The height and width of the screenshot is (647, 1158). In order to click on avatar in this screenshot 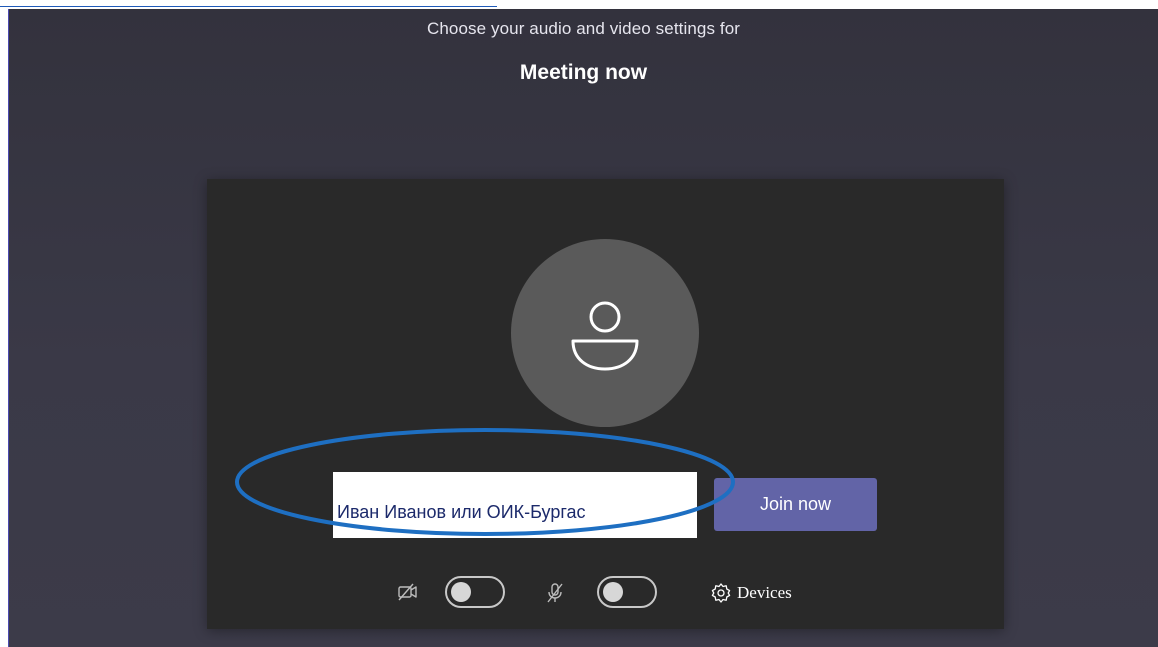, I will do `click(605, 333)`.